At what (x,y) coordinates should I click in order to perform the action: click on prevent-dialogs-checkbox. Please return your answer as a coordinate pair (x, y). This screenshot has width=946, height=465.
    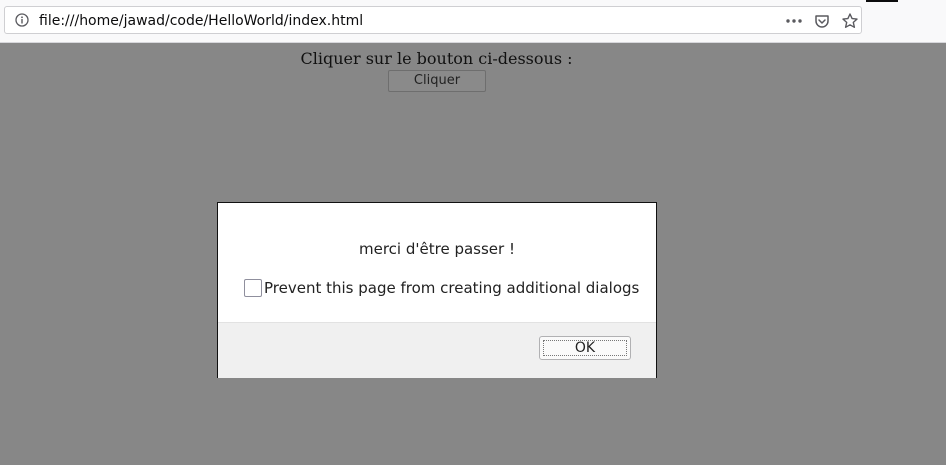
    Looking at the image, I should click on (253, 288).